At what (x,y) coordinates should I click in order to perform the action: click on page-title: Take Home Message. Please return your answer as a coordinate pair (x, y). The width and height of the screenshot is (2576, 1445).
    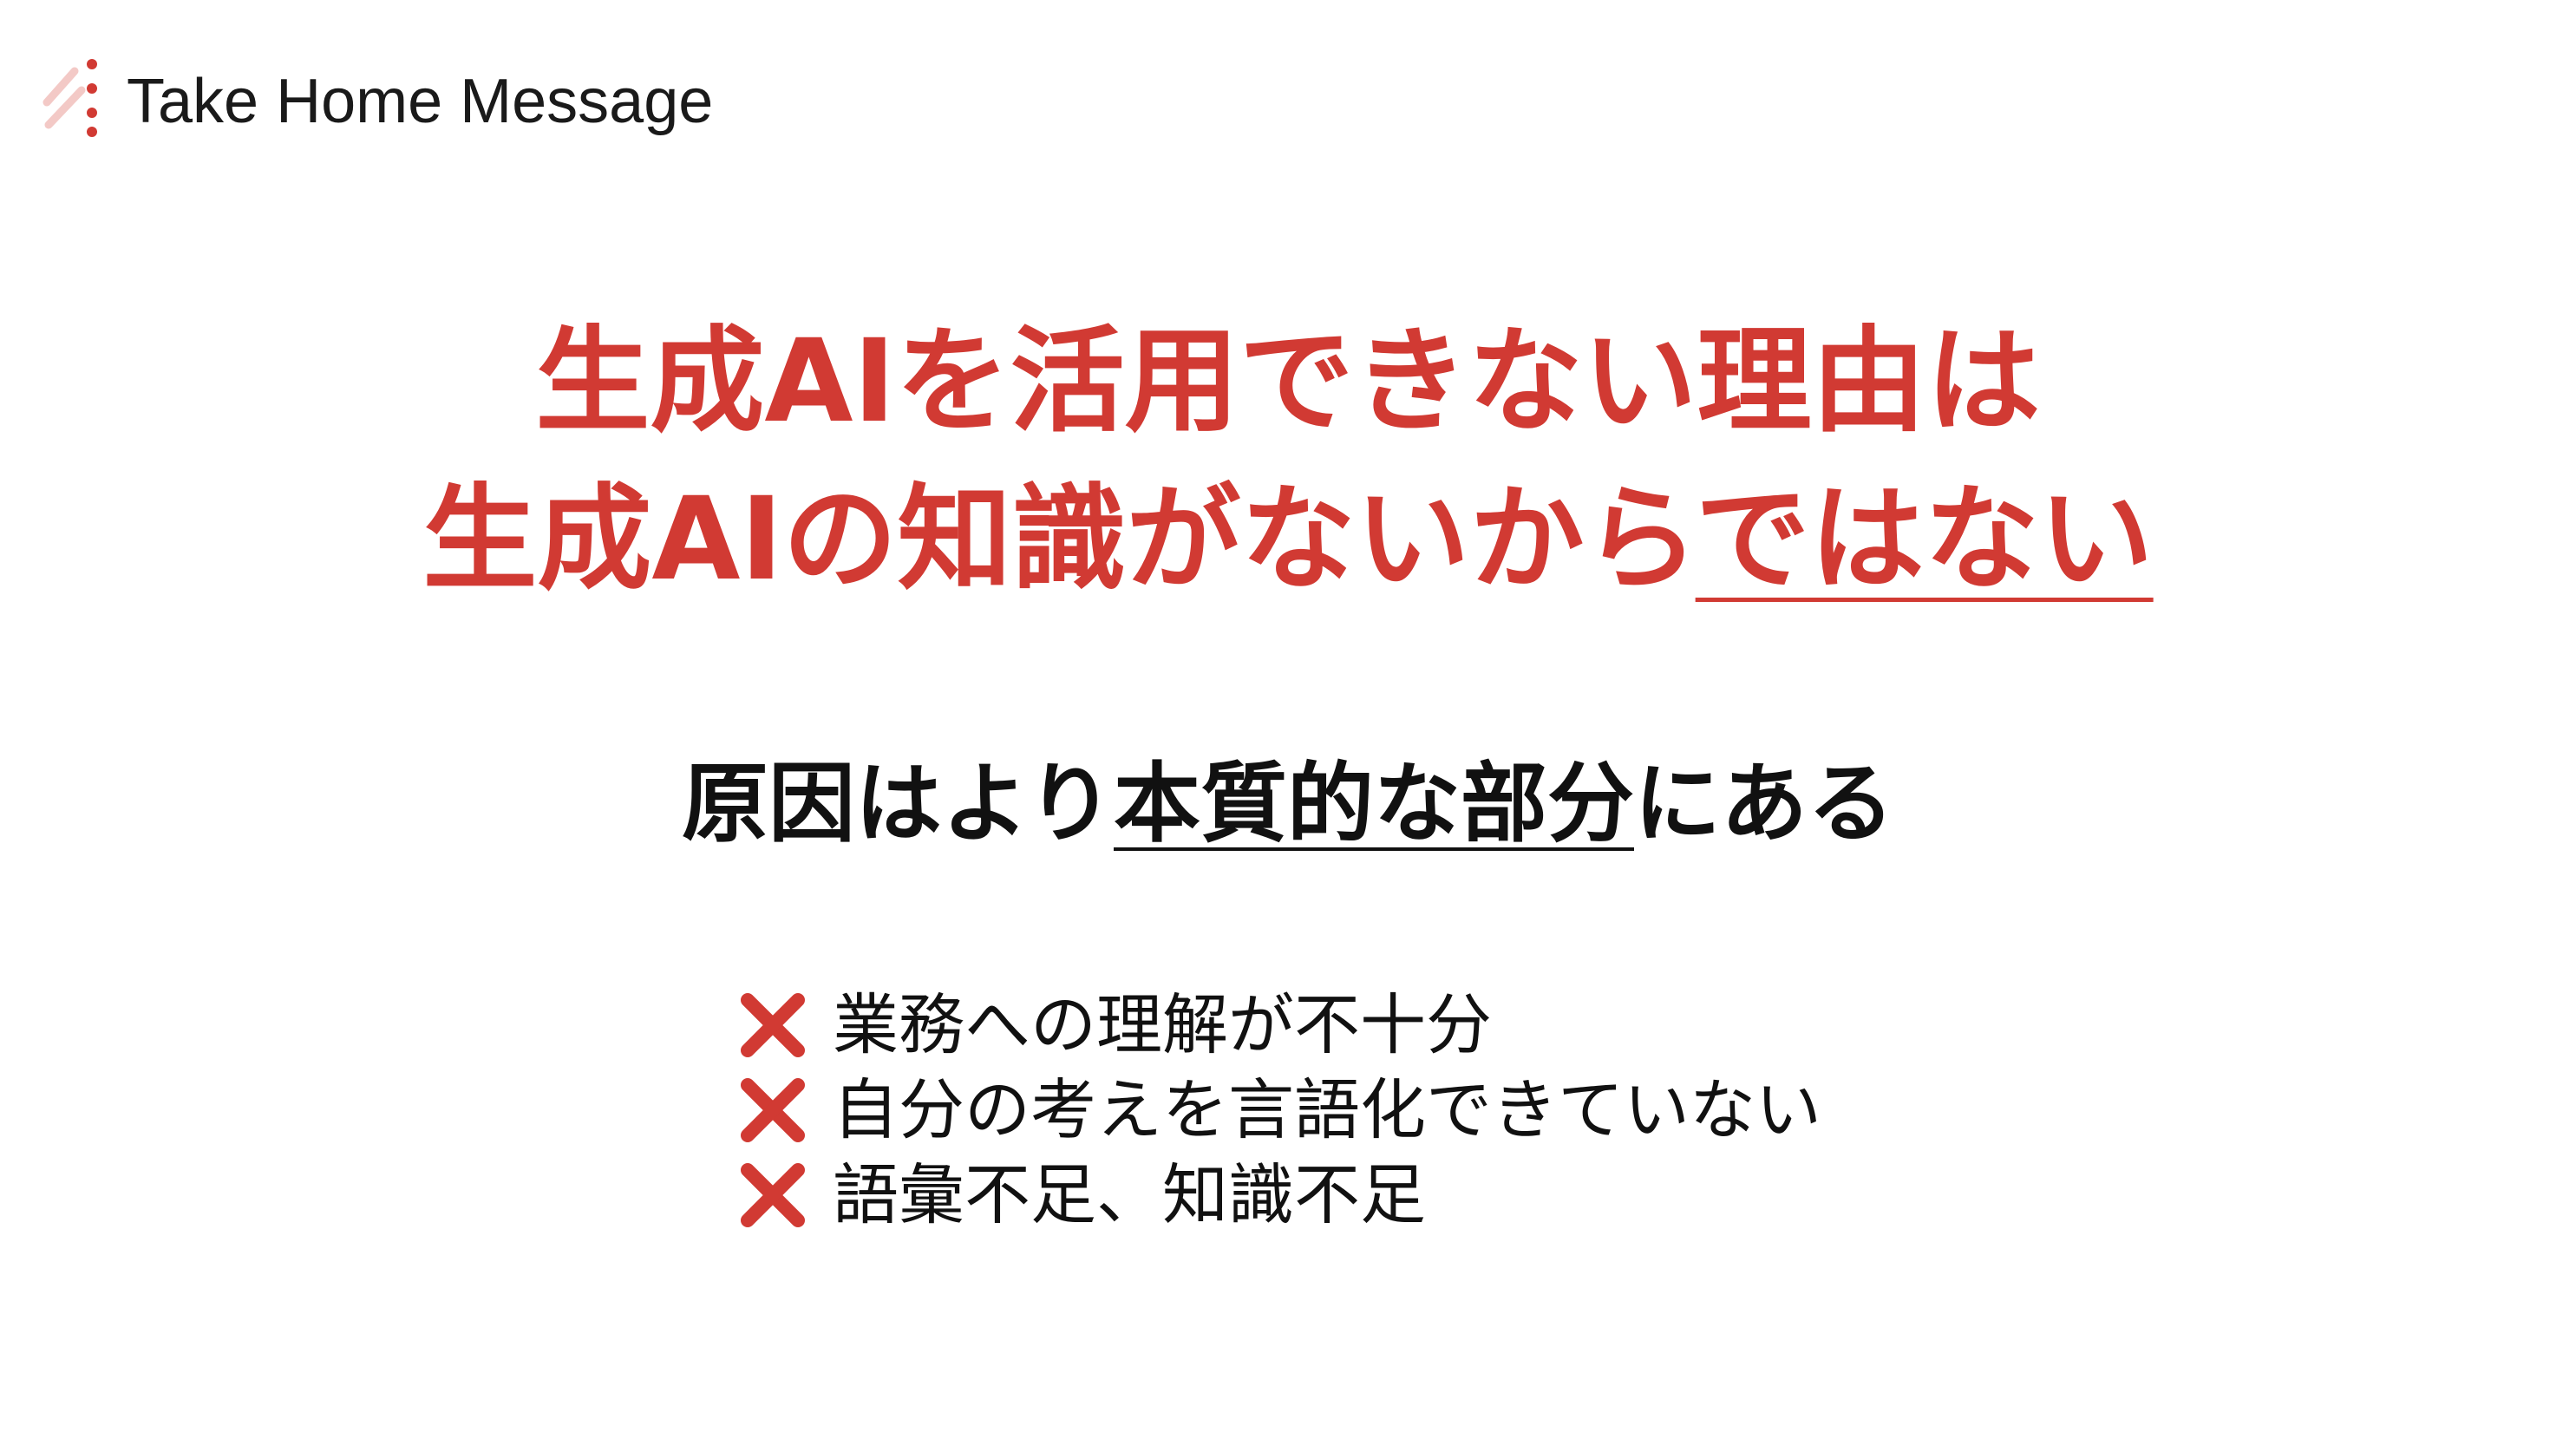
    Looking at the image, I should click on (420, 101).